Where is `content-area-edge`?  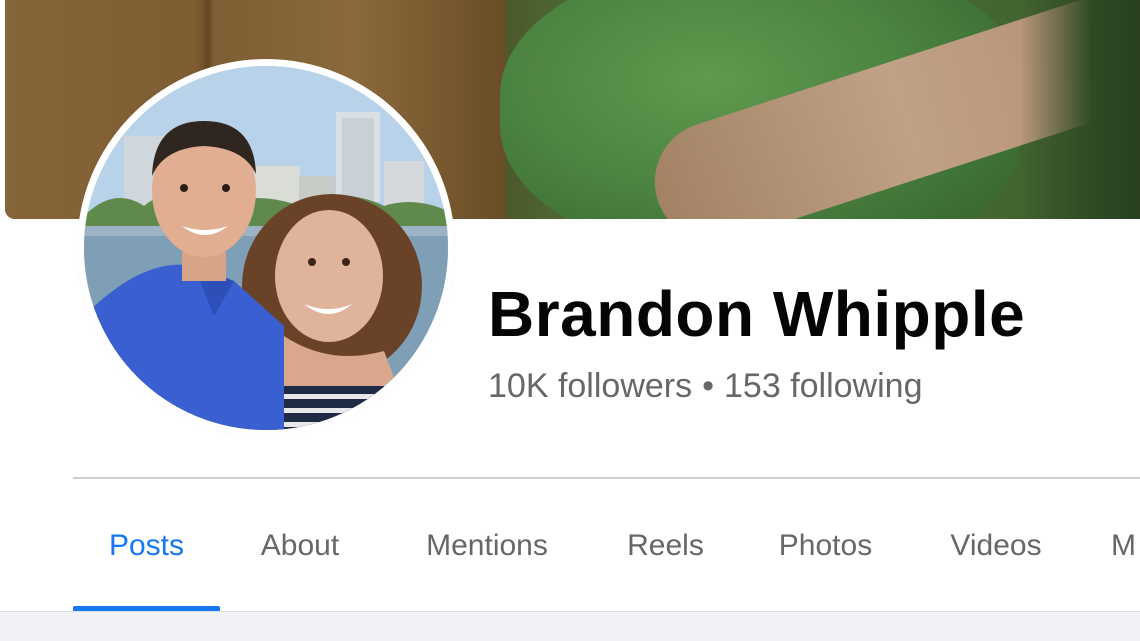
content-area-edge is located at coordinates (570, 626).